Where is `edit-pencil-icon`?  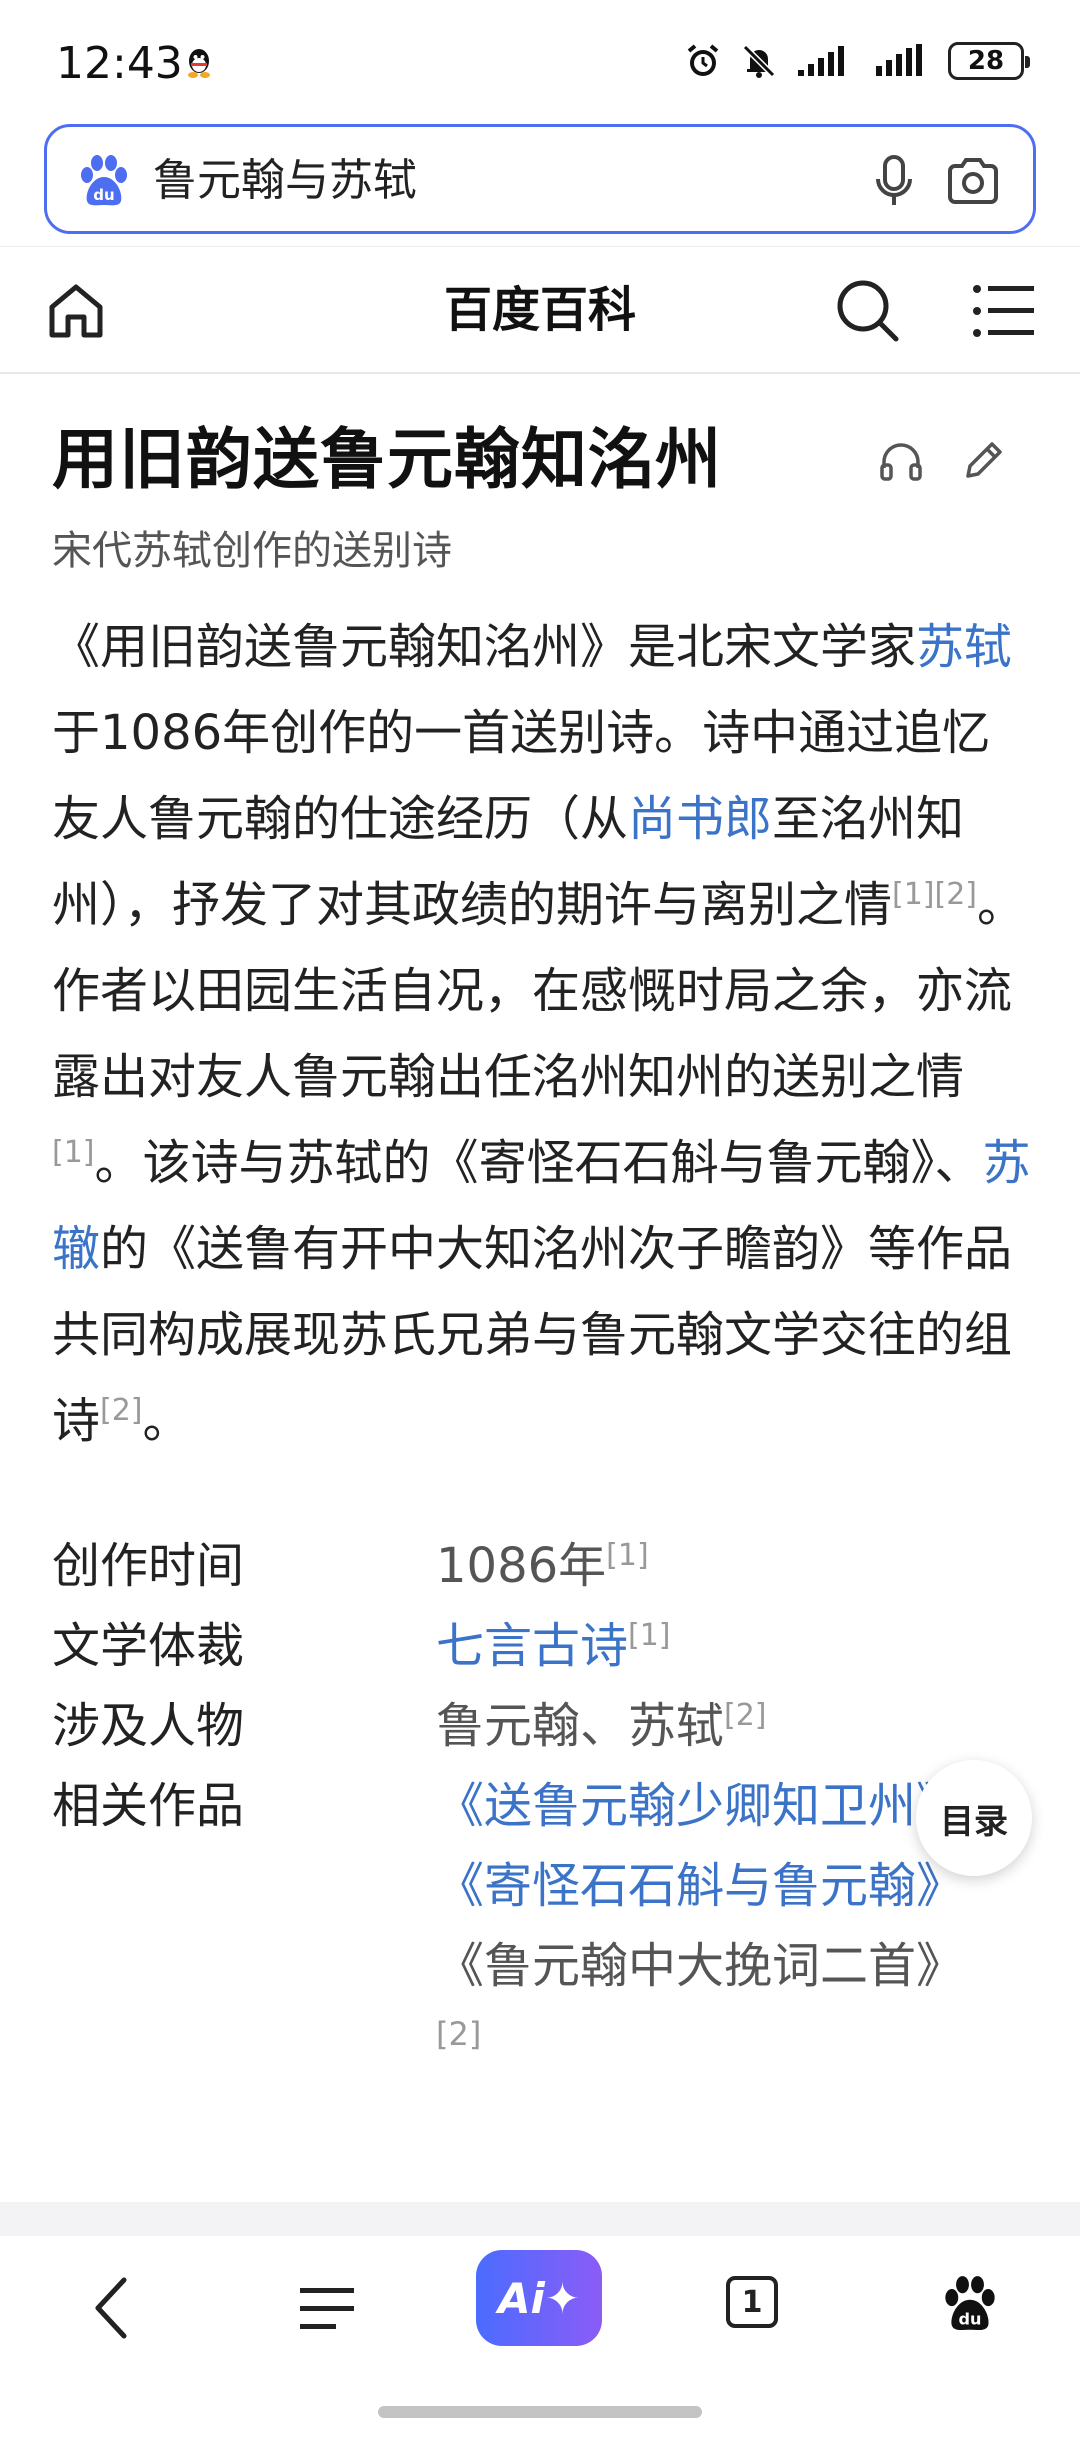 edit-pencil-icon is located at coordinates (983, 461).